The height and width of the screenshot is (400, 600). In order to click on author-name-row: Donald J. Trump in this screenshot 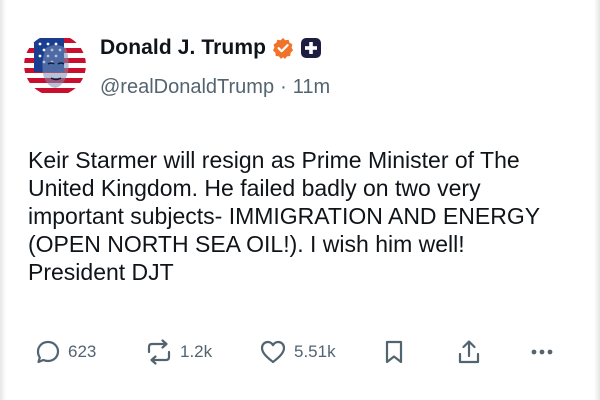, I will do `click(211, 48)`.